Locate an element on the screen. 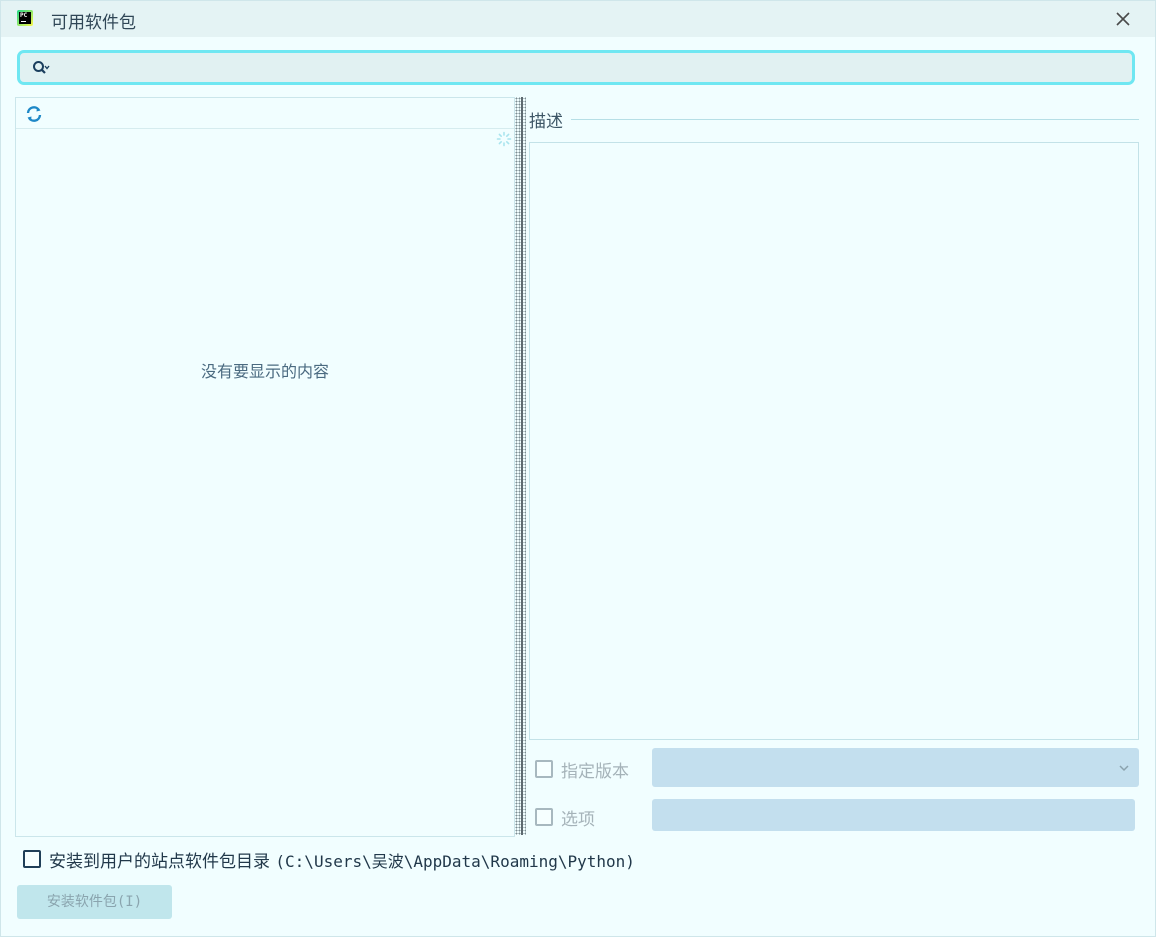 This screenshot has width=1156, height=937. empty-list-message: 没有要显示的内容 is located at coordinates (264, 371).